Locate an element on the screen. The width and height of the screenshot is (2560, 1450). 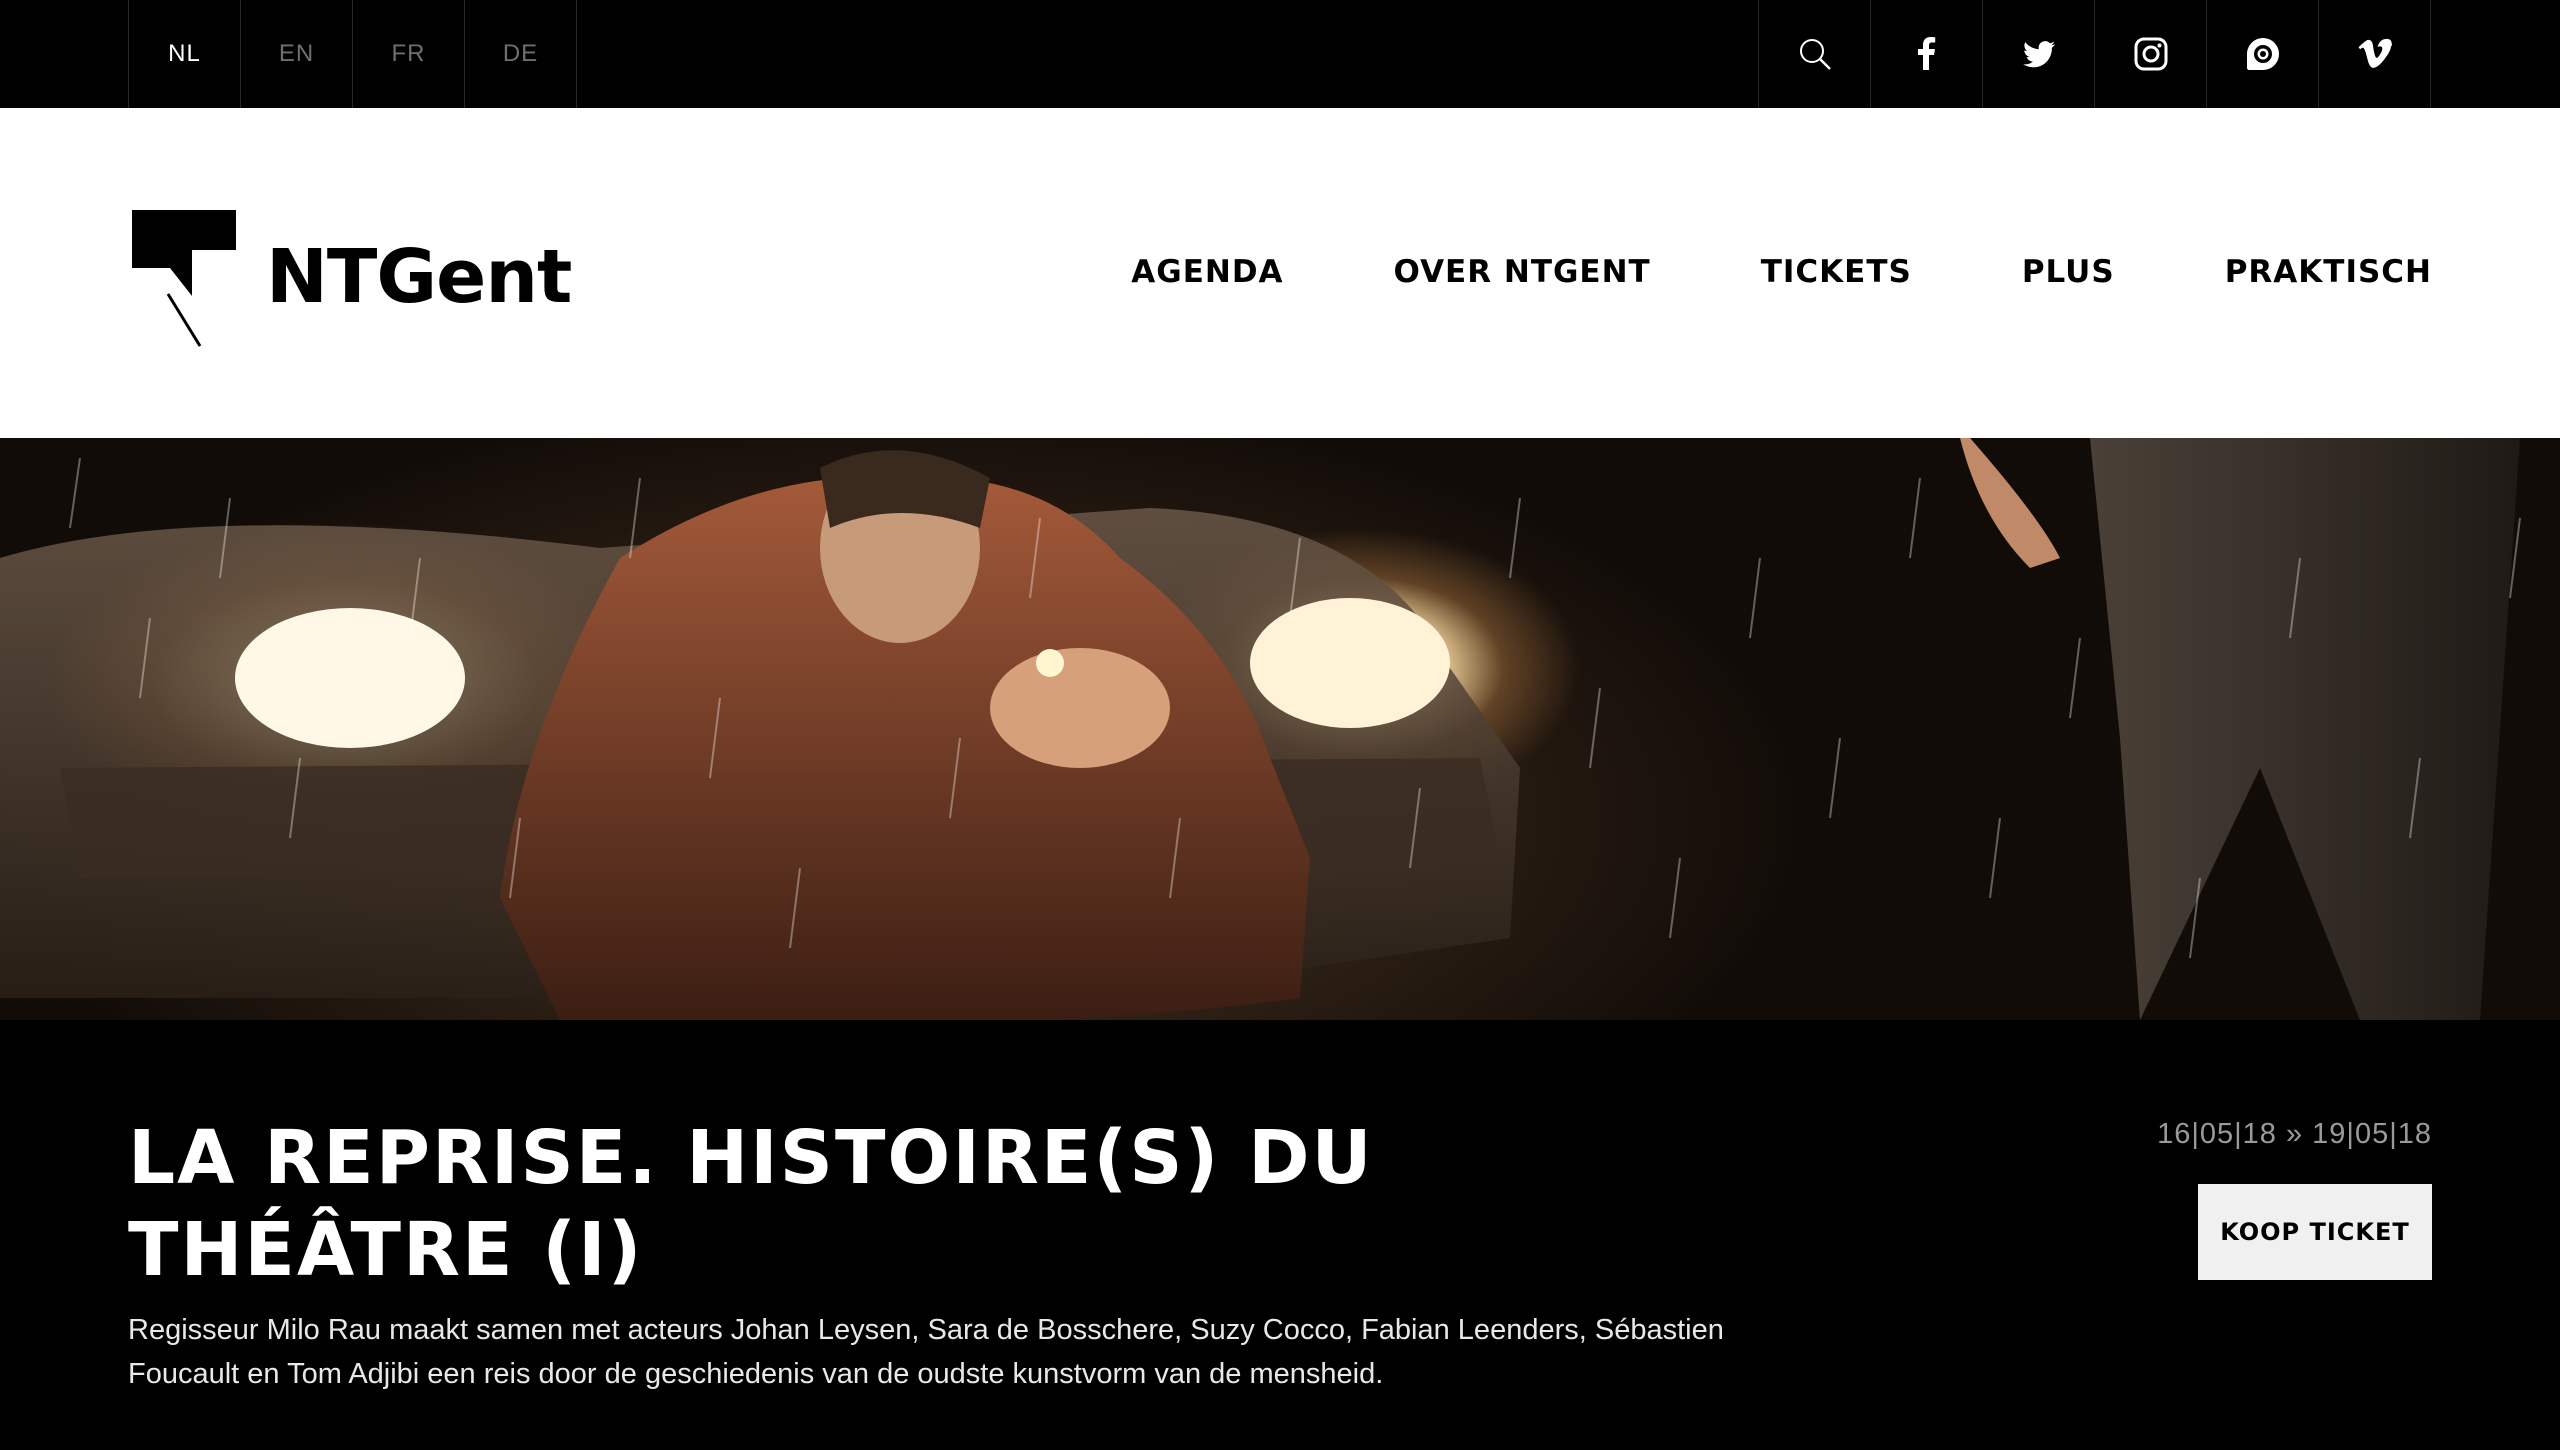
brand-name: NTGent is located at coordinates (419, 277).